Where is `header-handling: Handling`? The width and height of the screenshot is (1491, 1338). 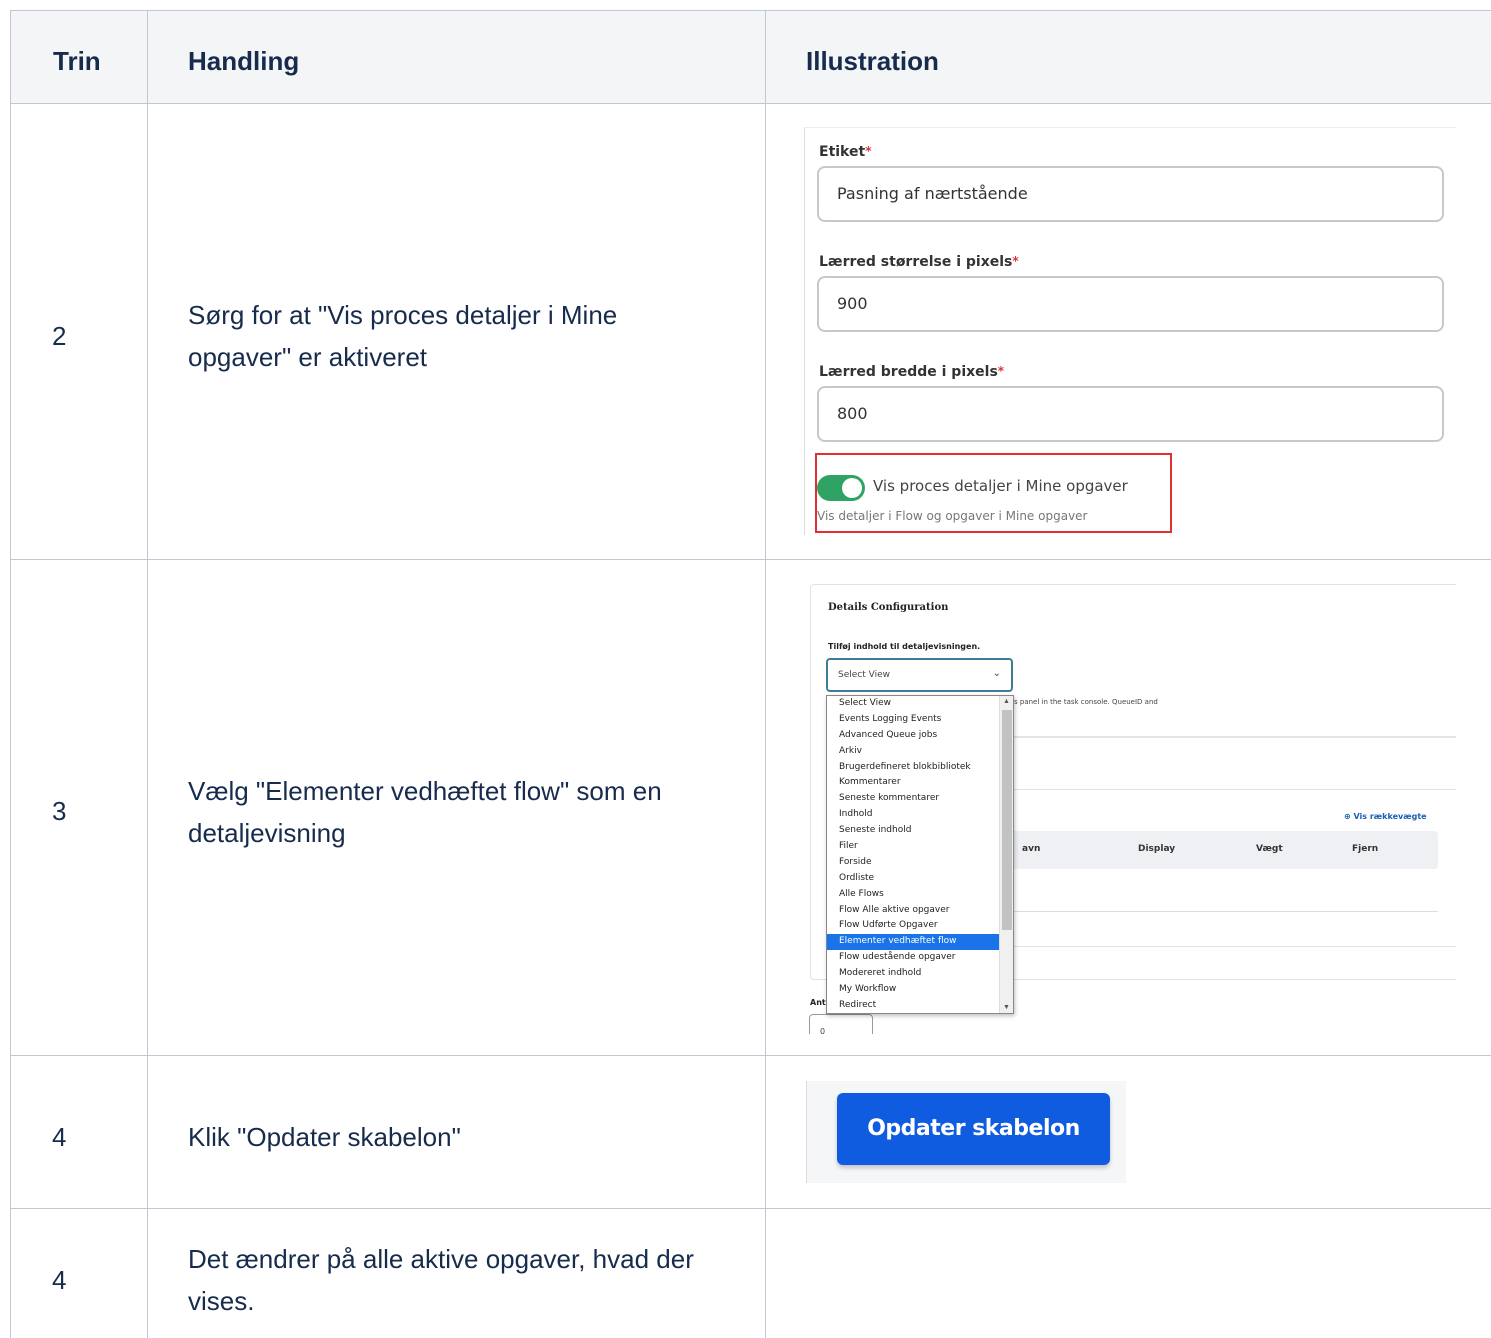 header-handling: Handling is located at coordinates (244, 61).